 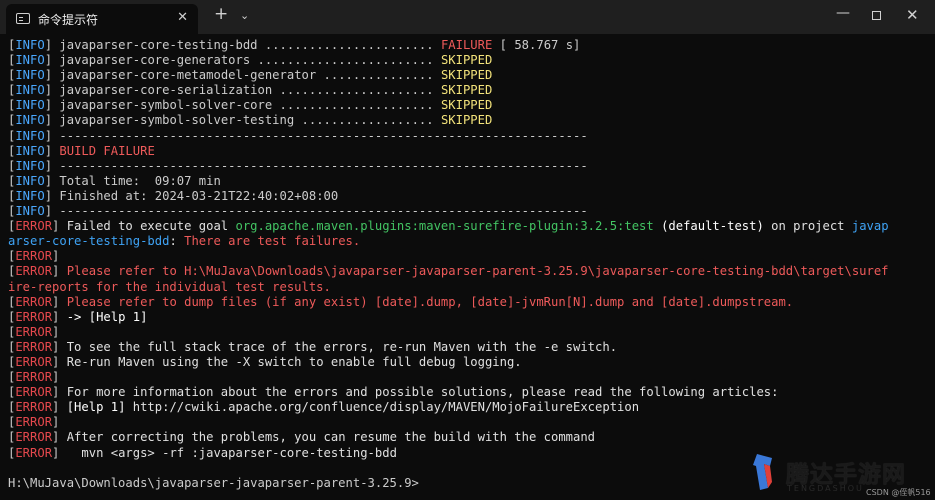 I want to click on close-window-button: ✕, so click(x=912, y=15).